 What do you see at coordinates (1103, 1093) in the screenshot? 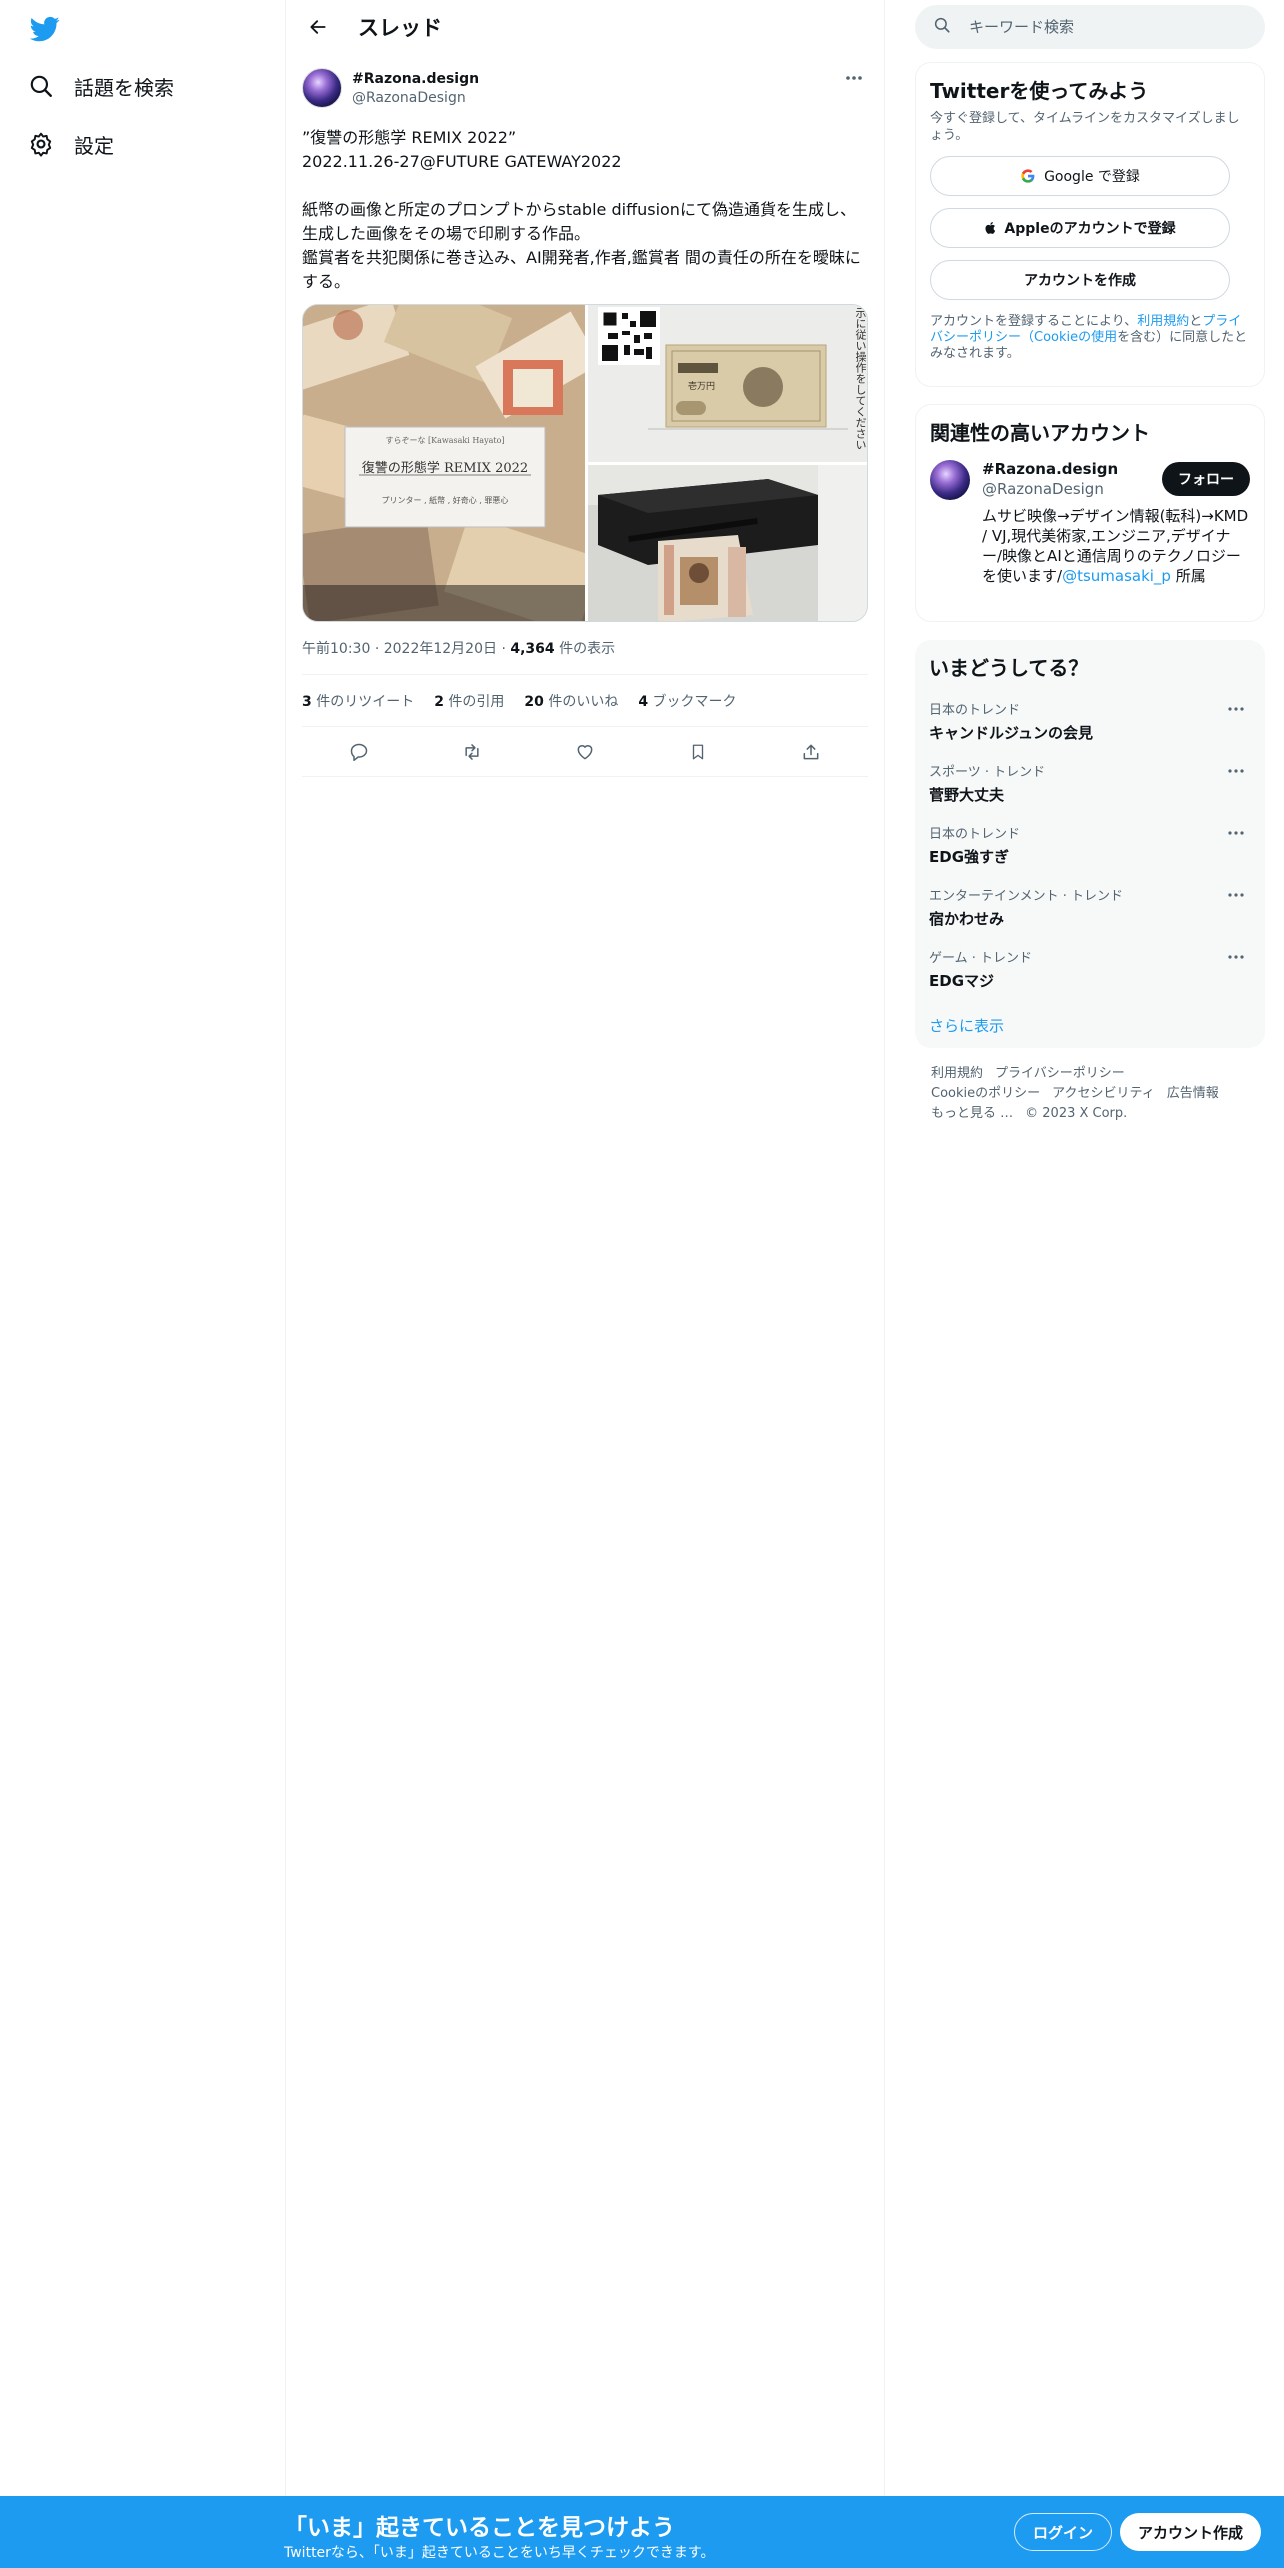
I see `footer-accessibility-link: アクセシビリティ` at bounding box center [1103, 1093].